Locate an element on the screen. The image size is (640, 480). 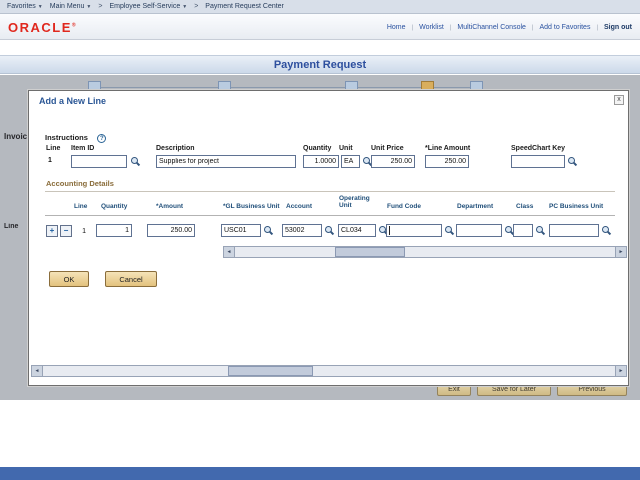
grid-horizontal-scrollbar: ◄ ► is located at coordinates (425, 252).